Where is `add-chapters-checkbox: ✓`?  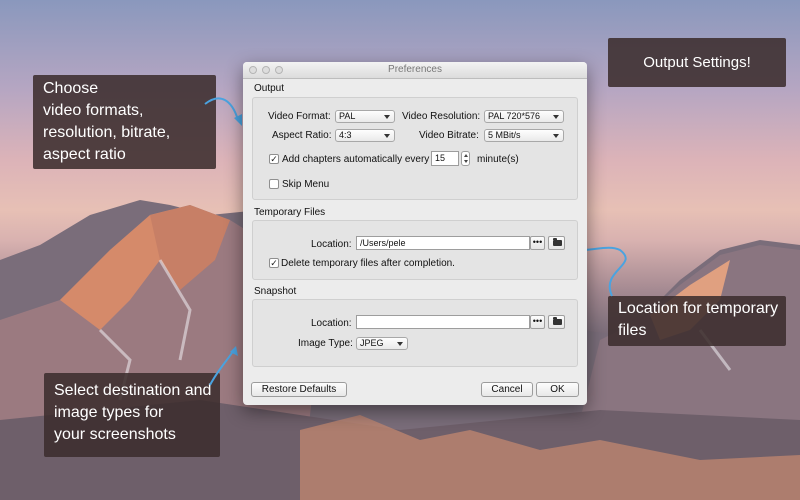 add-chapters-checkbox: ✓ is located at coordinates (274, 159).